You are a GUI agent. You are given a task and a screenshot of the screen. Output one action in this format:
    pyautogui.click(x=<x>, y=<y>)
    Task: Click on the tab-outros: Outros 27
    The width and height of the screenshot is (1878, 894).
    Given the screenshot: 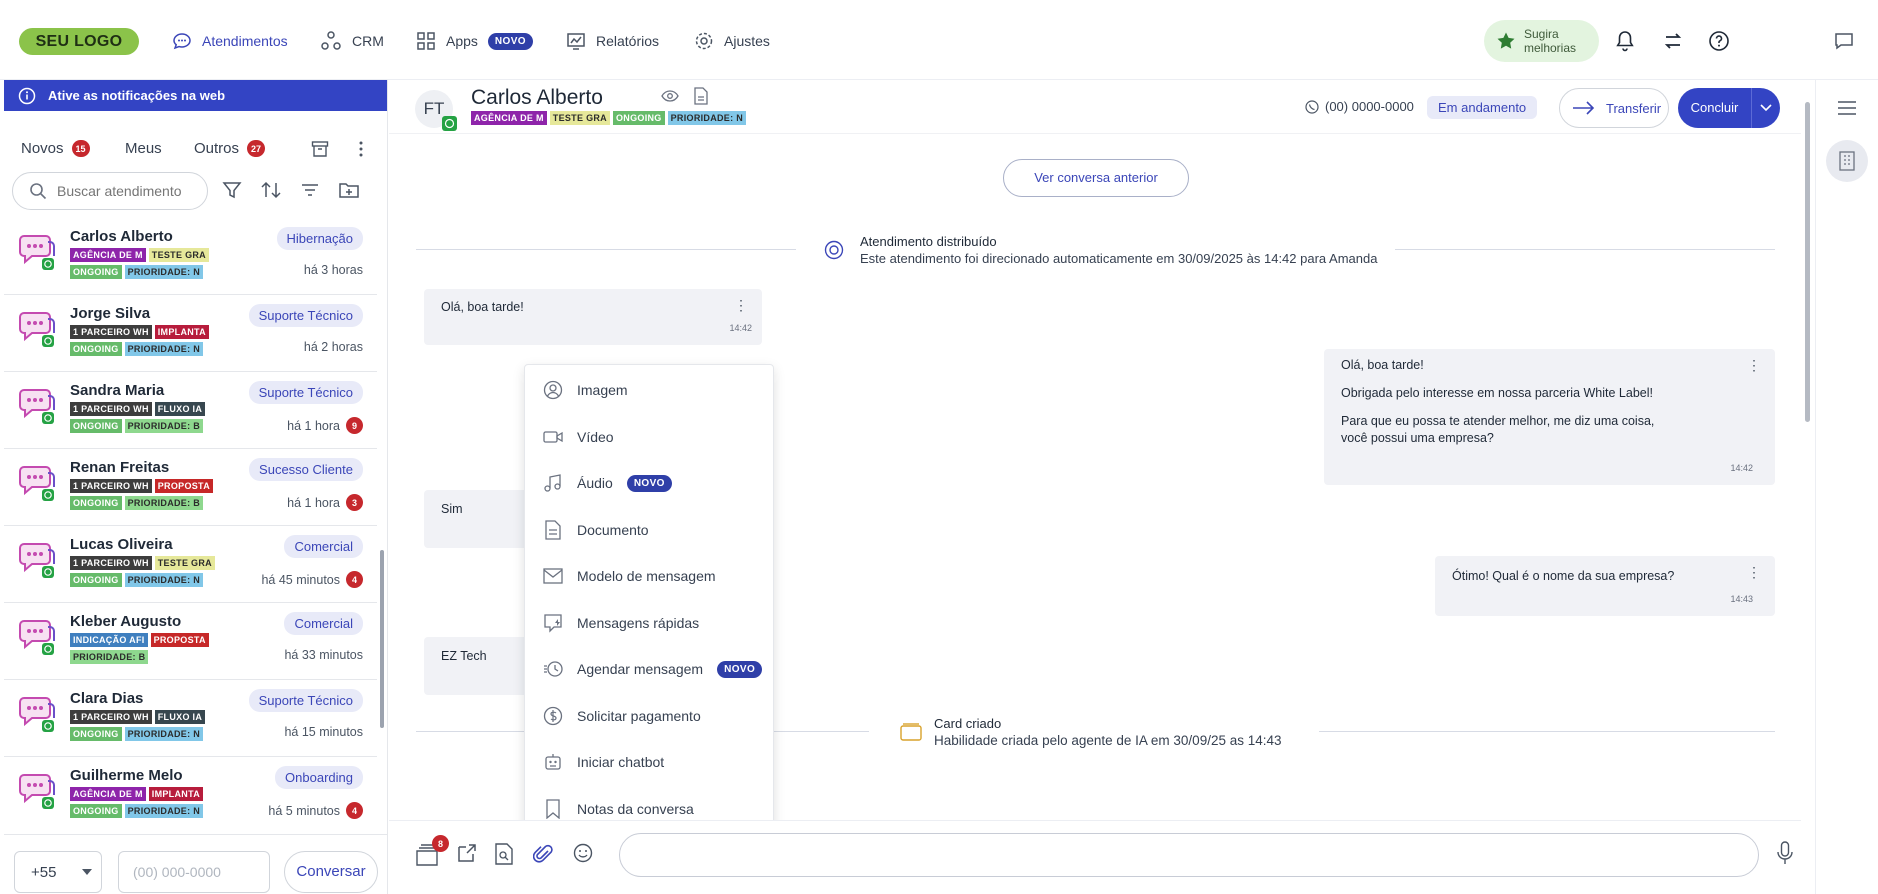 What is the action you would take?
    pyautogui.click(x=230, y=148)
    